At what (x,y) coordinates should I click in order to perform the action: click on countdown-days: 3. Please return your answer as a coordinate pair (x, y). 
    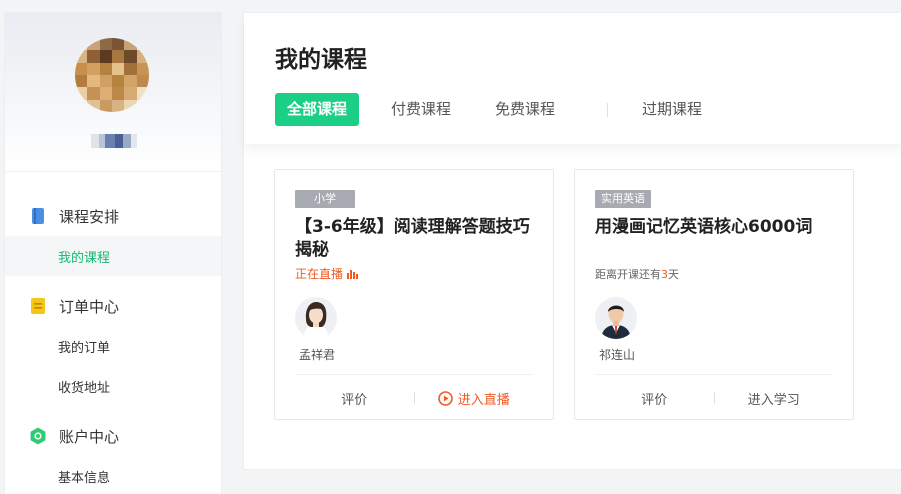
    Looking at the image, I should click on (664, 274).